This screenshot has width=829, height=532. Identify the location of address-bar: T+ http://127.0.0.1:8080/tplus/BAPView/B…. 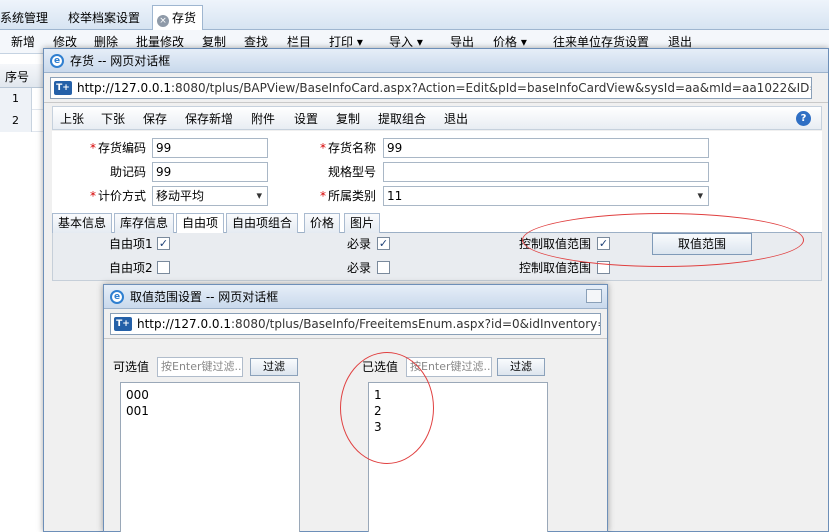
(436, 88).